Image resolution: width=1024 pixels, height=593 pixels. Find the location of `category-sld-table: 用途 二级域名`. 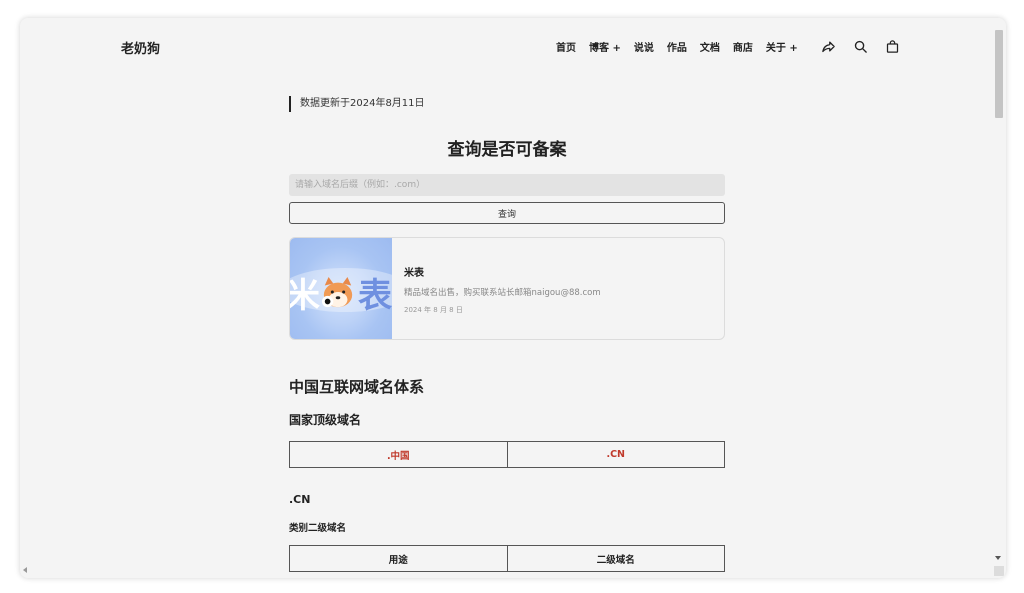

category-sld-table: 用途 二级域名 is located at coordinates (507, 558).